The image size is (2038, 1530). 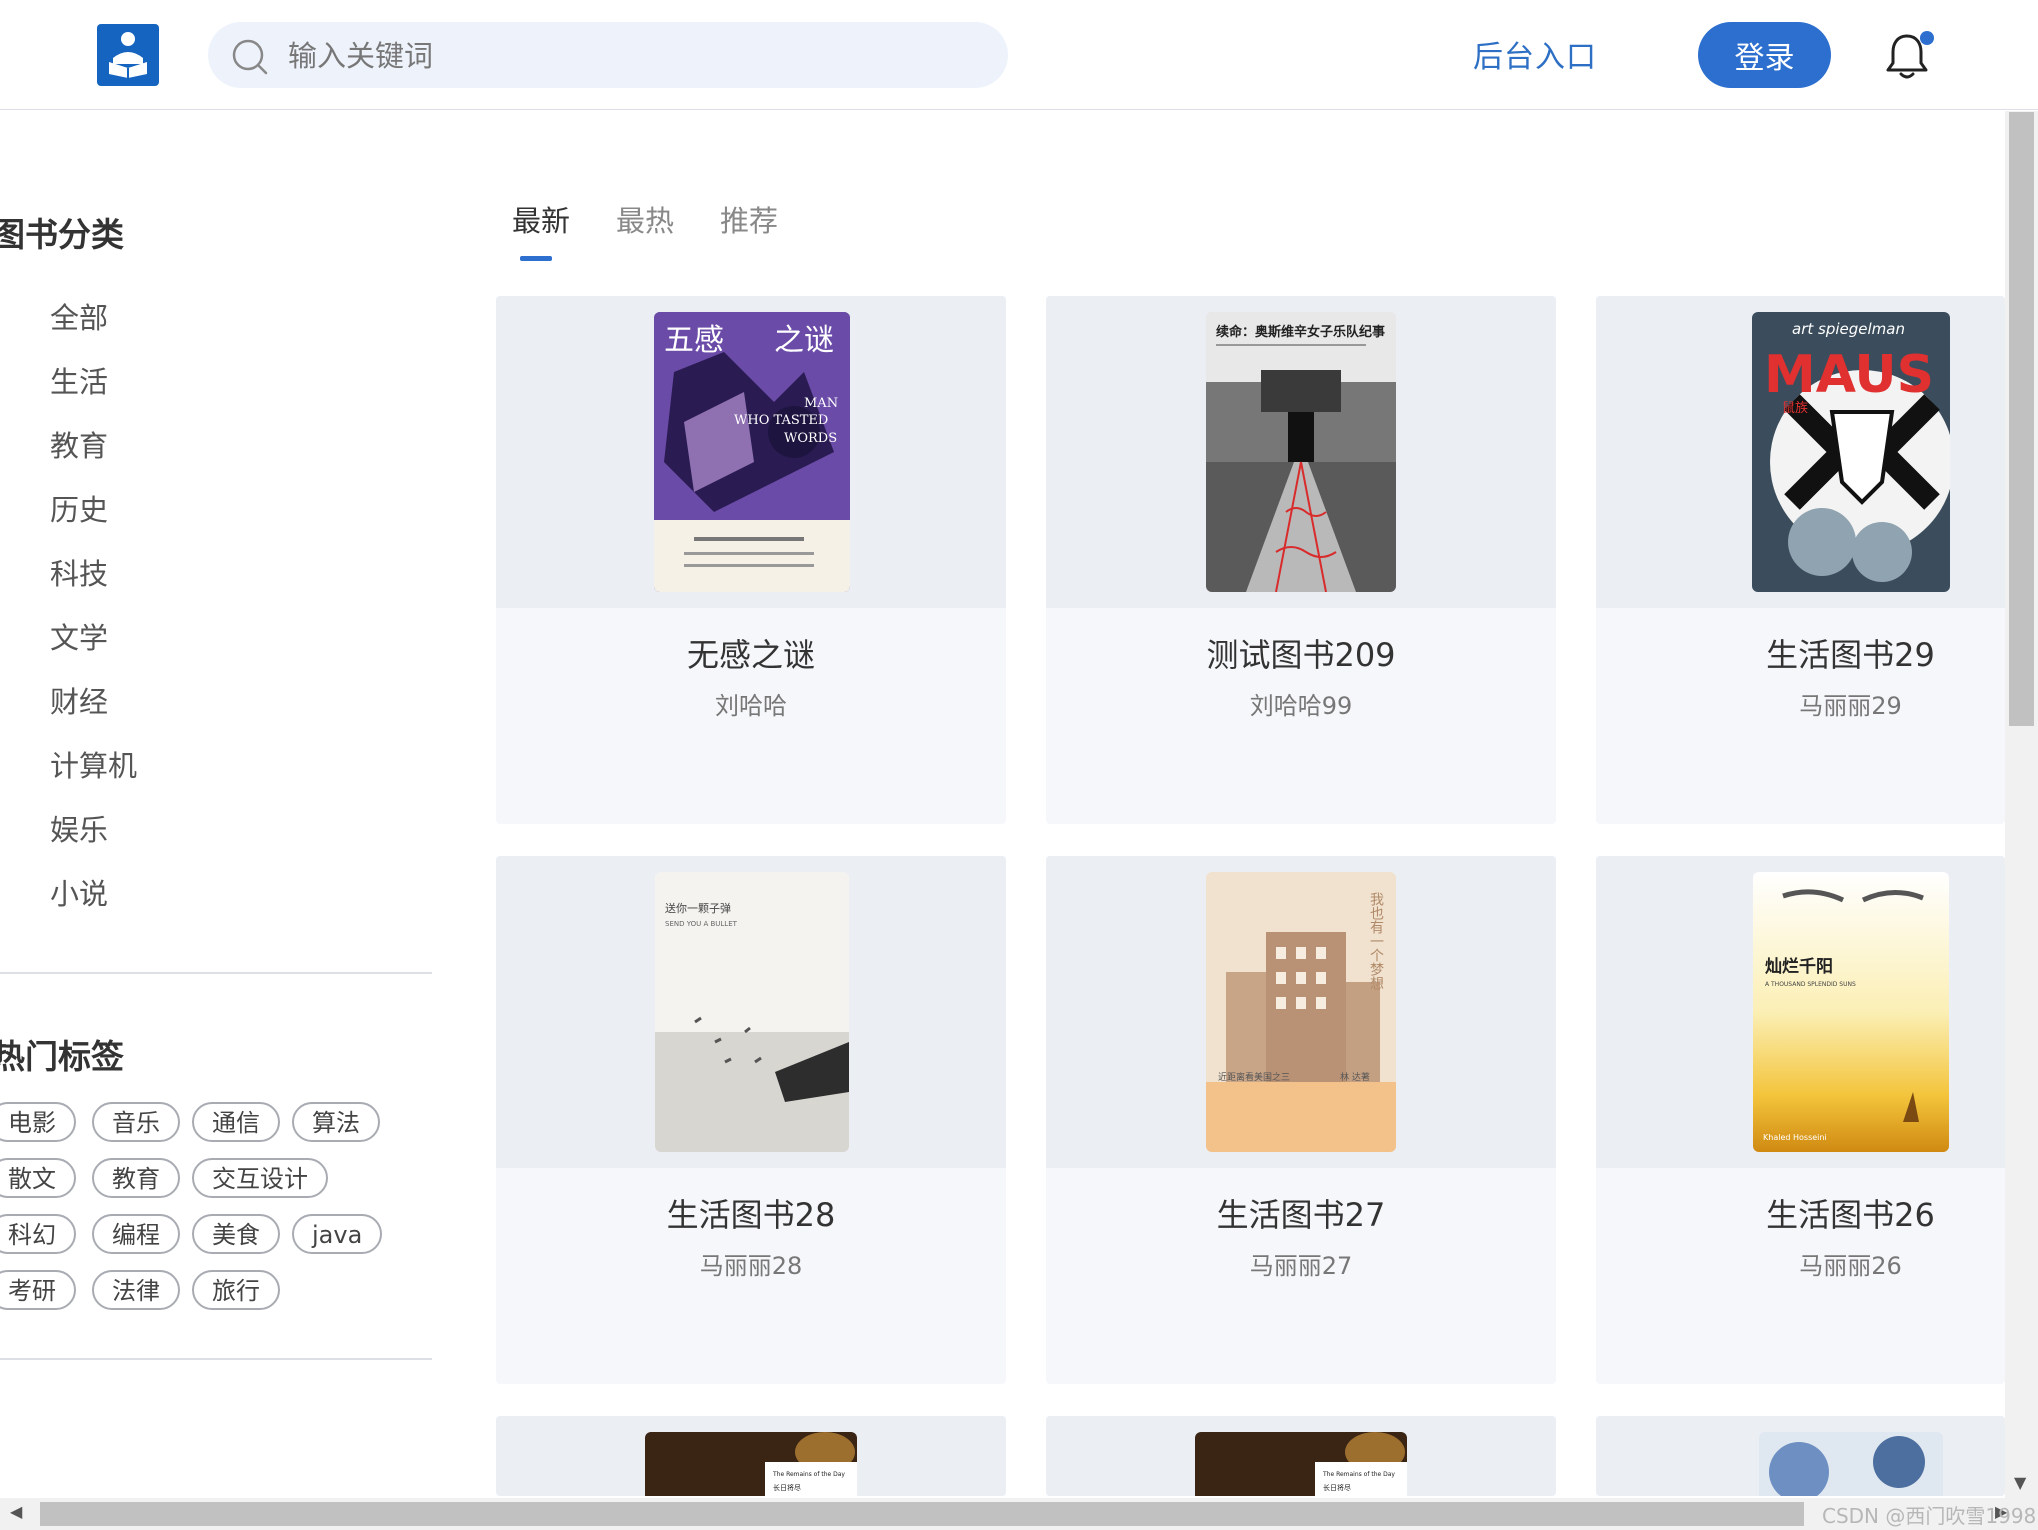 What do you see at coordinates (1376, 941) in the screenshot?
I see `cover-text: 我也有一个梦想` at bounding box center [1376, 941].